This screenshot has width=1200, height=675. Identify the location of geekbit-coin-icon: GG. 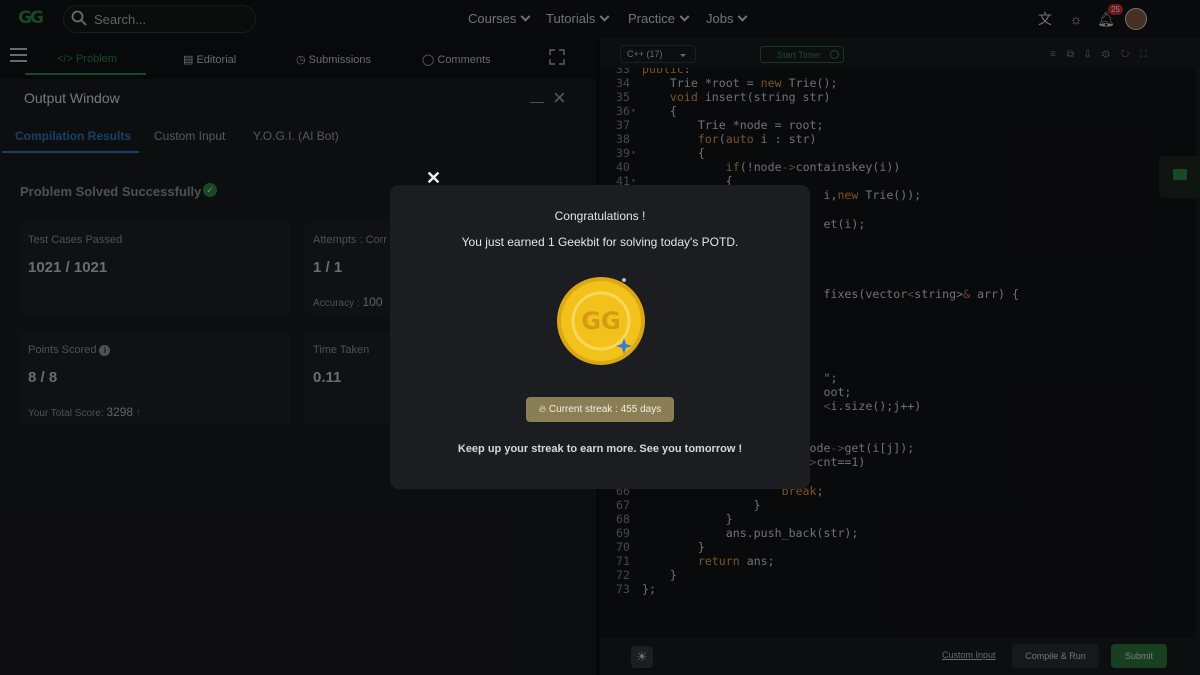
(601, 321).